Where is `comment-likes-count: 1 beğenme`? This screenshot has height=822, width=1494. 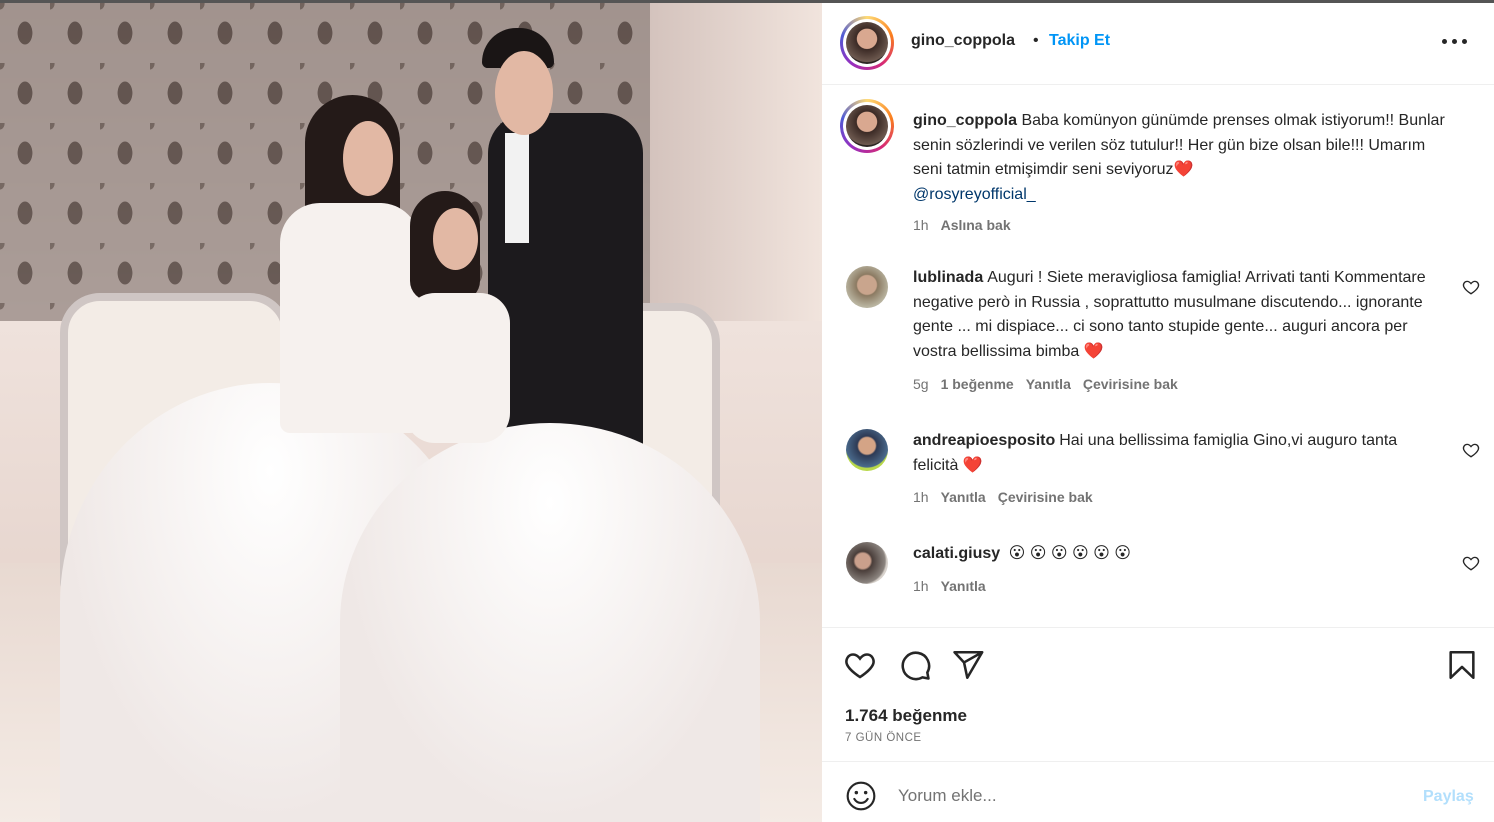 comment-likes-count: 1 beğenme is located at coordinates (977, 384).